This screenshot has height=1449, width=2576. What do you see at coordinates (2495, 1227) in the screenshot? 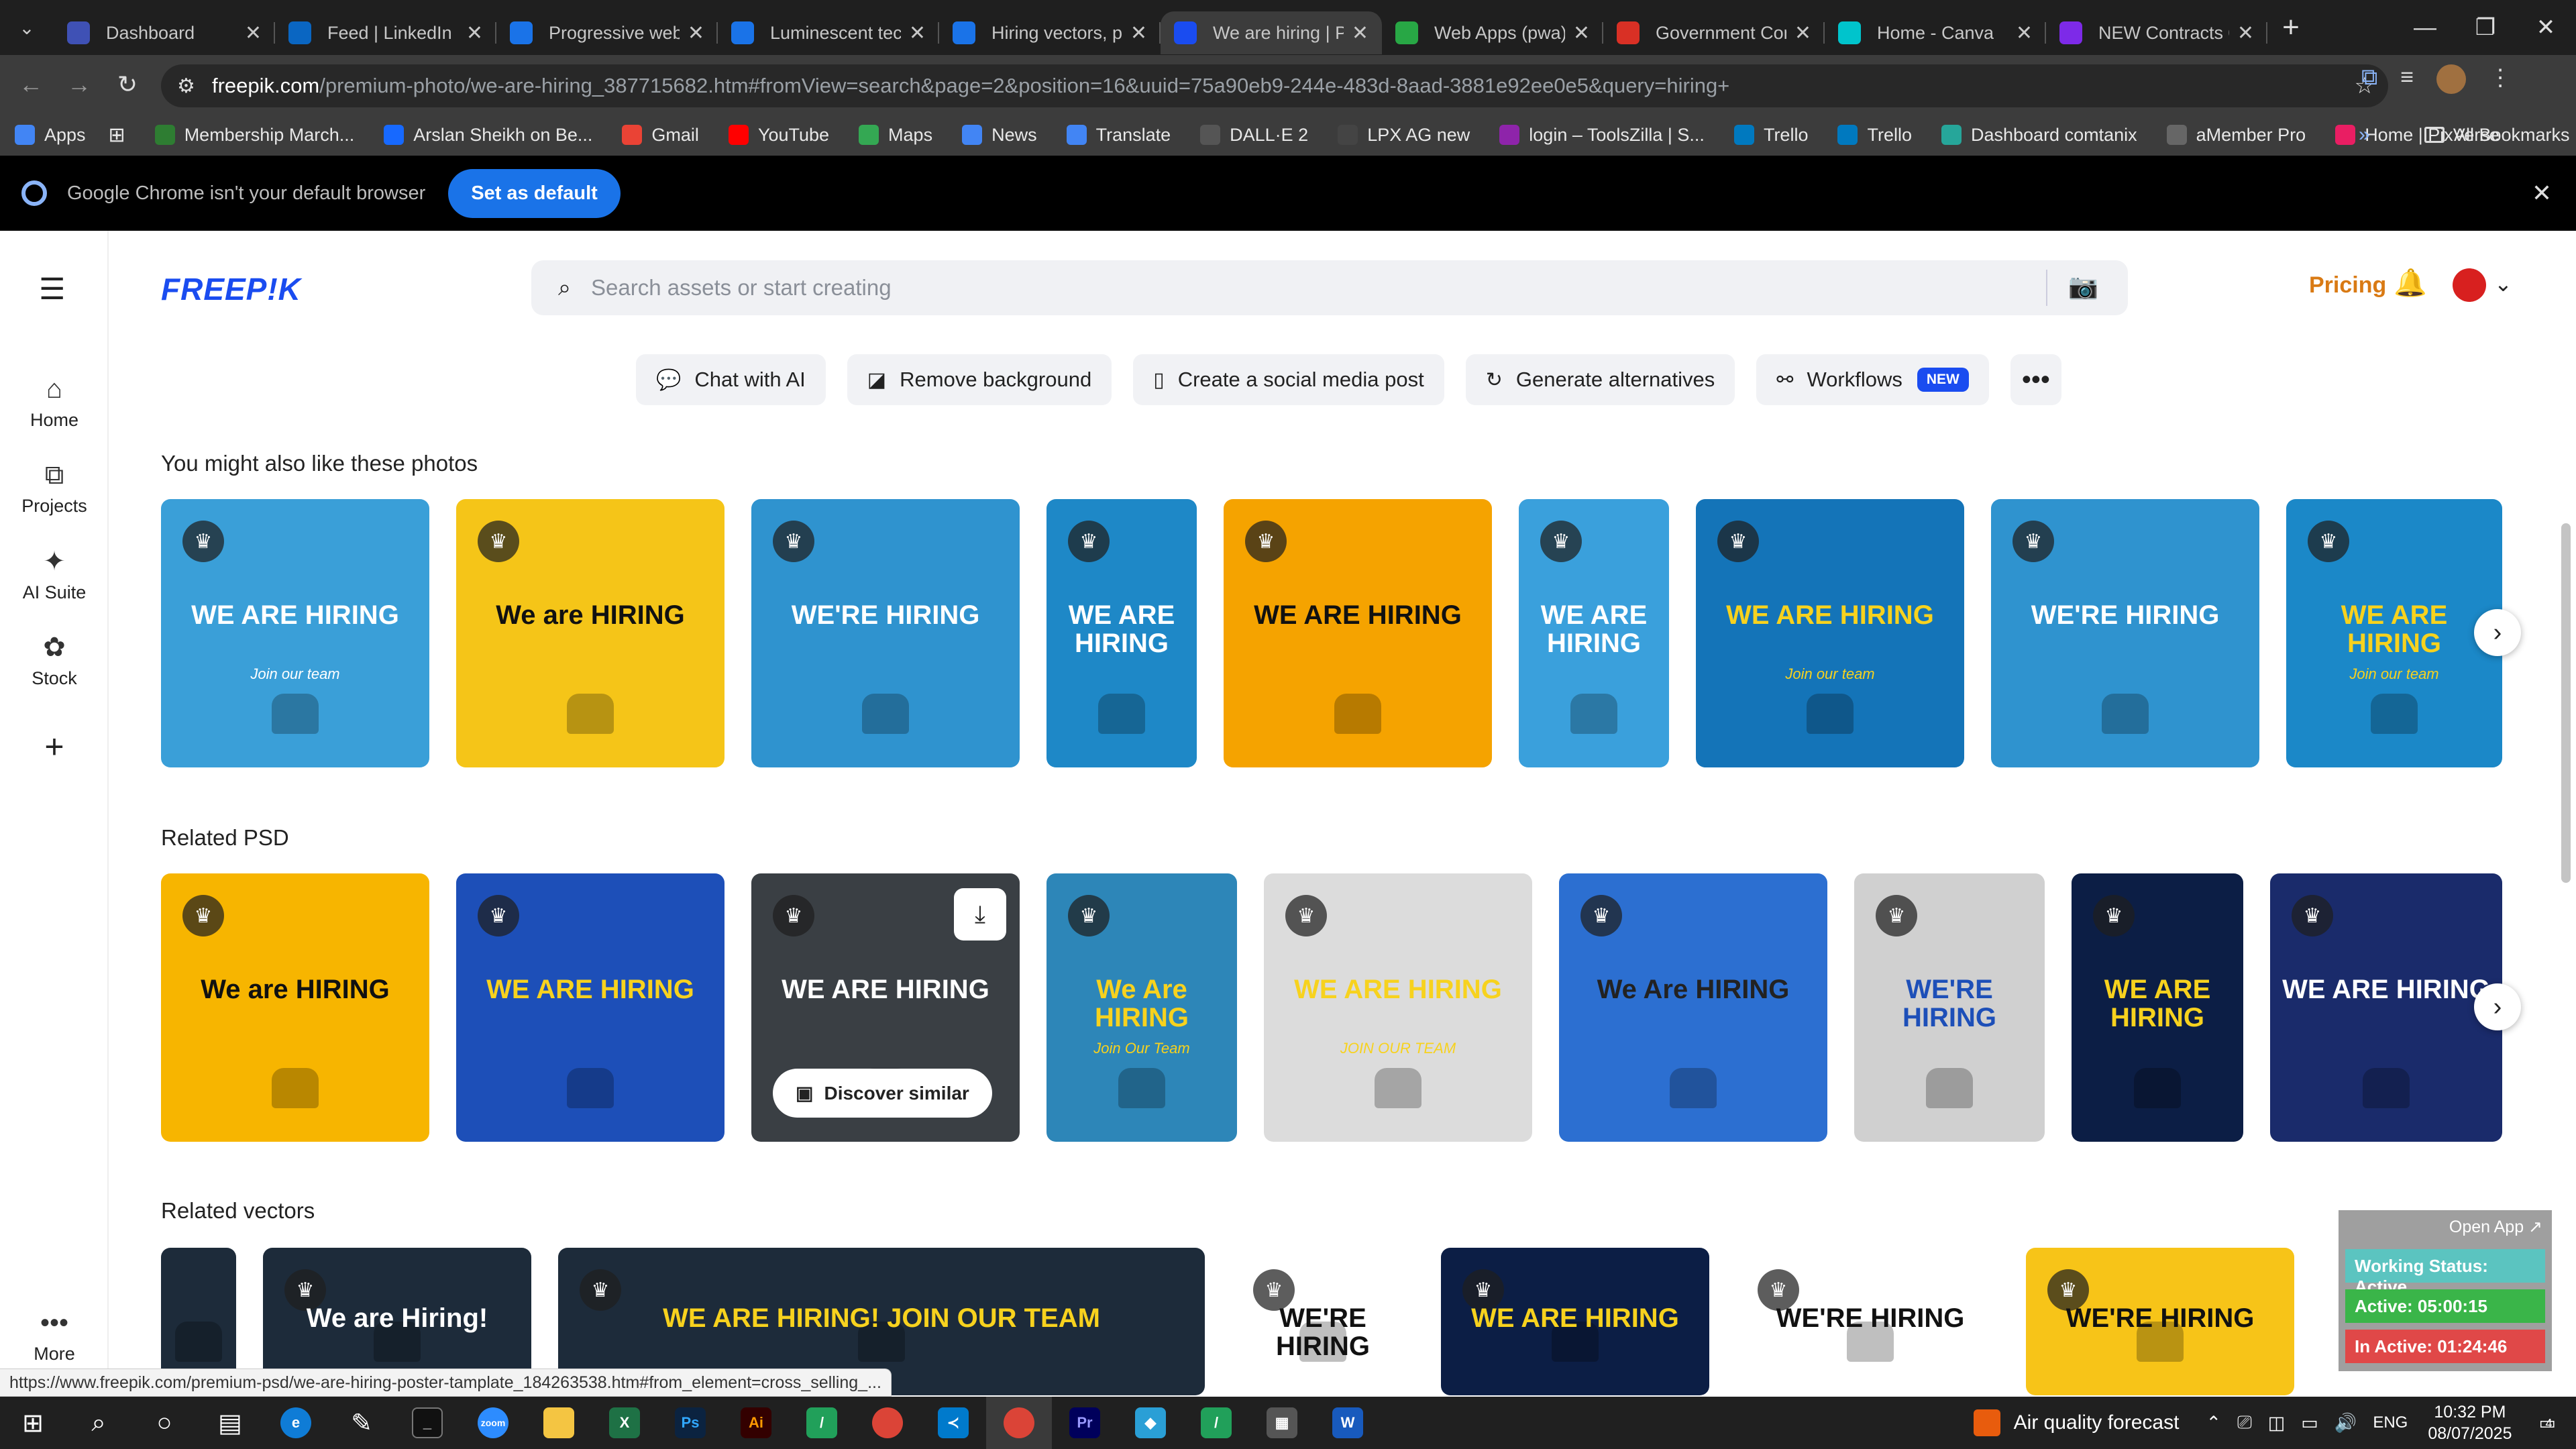
I see `open-app-link: Open App ↗` at bounding box center [2495, 1227].